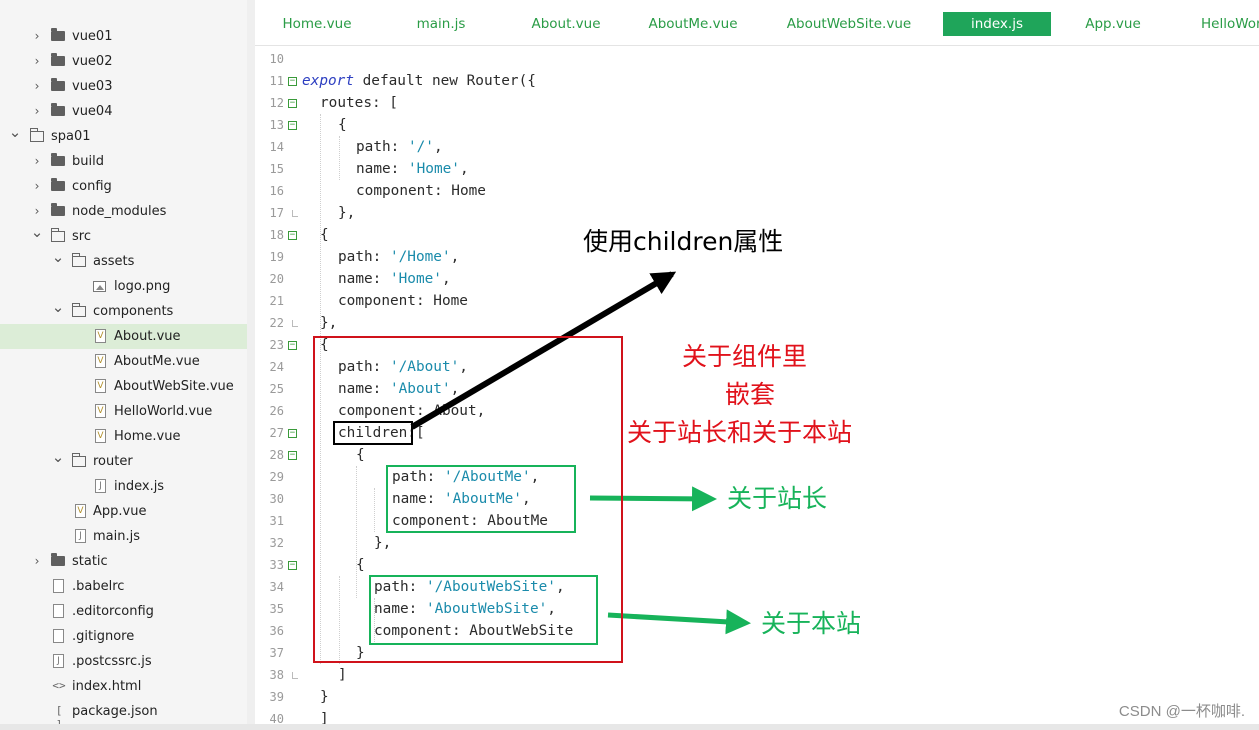  I want to click on tree-item-components: ⌄ components, so click(123, 311).